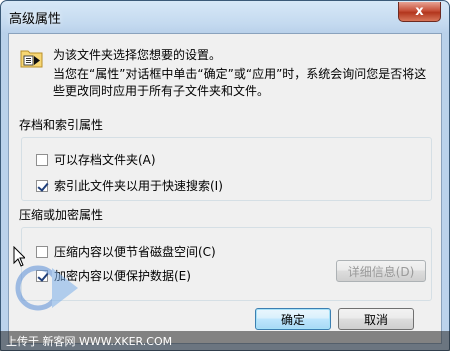 This screenshot has height=351, width=450. Describe the element at coordinates (138, 186) in the screenshot. I see `index-folder-label: 索引此文件夹以用于快速搜索(I)` at that location.